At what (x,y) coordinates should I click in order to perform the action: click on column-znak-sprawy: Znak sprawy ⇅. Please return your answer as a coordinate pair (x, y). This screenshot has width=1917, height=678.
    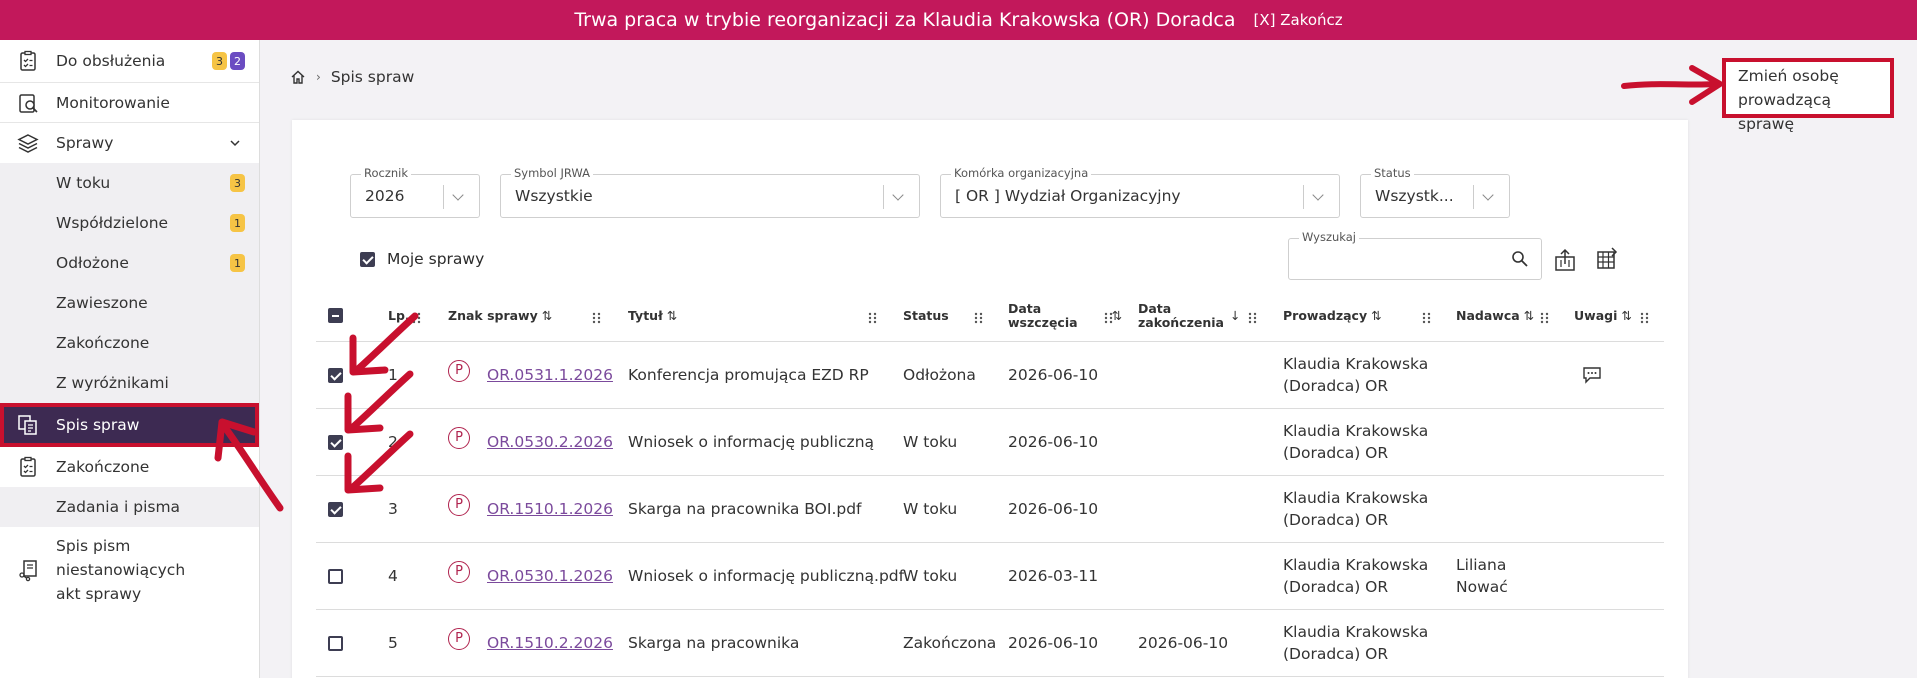
    Looking at the image, I should click on (500, 316).